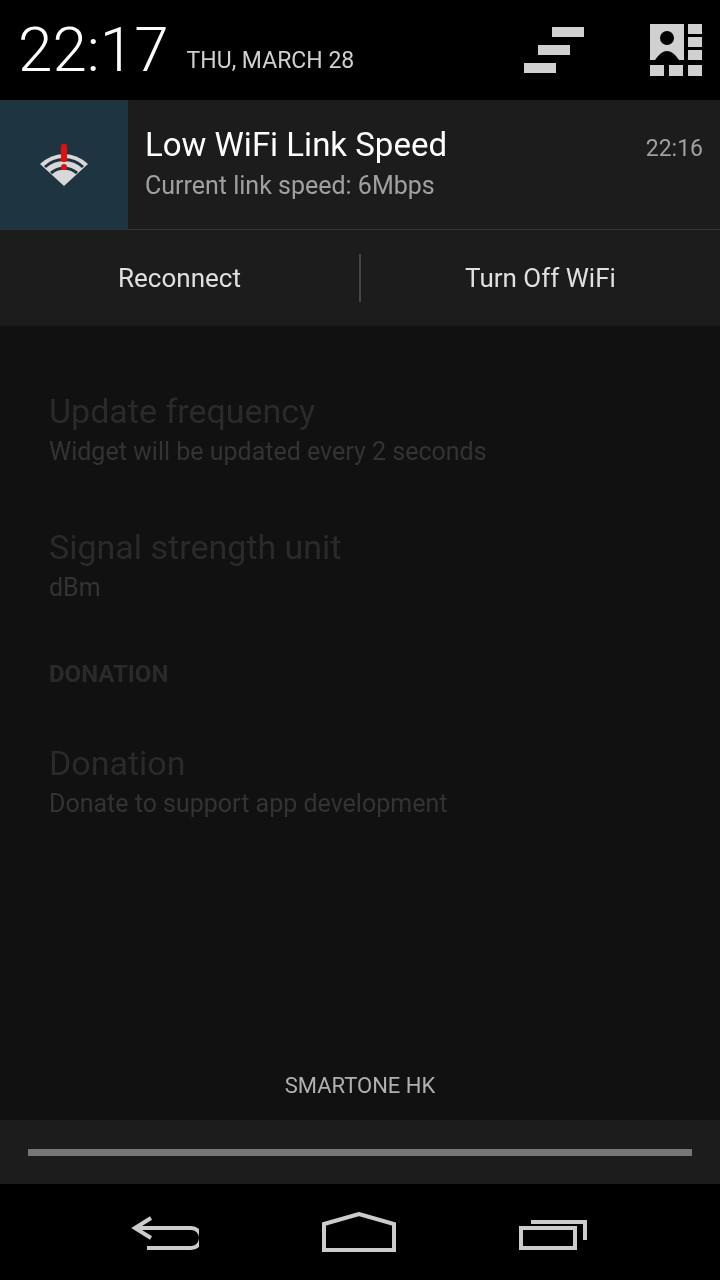 The width and height of the screenshot is (720, 1280). What do you see at coordinates (290, 186) in the screenshot?
I see `notification-text: Current link speed: 6Mbps` at bounding box center [290, 186].